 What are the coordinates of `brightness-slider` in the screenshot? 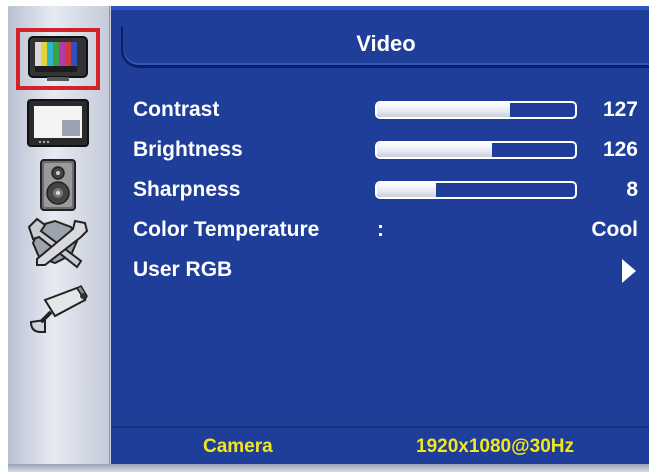 It's located at (476, 150).